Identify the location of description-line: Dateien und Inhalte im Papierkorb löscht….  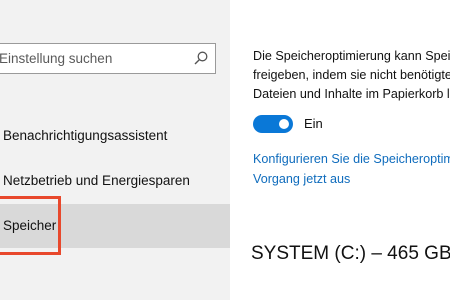
(351, 94).